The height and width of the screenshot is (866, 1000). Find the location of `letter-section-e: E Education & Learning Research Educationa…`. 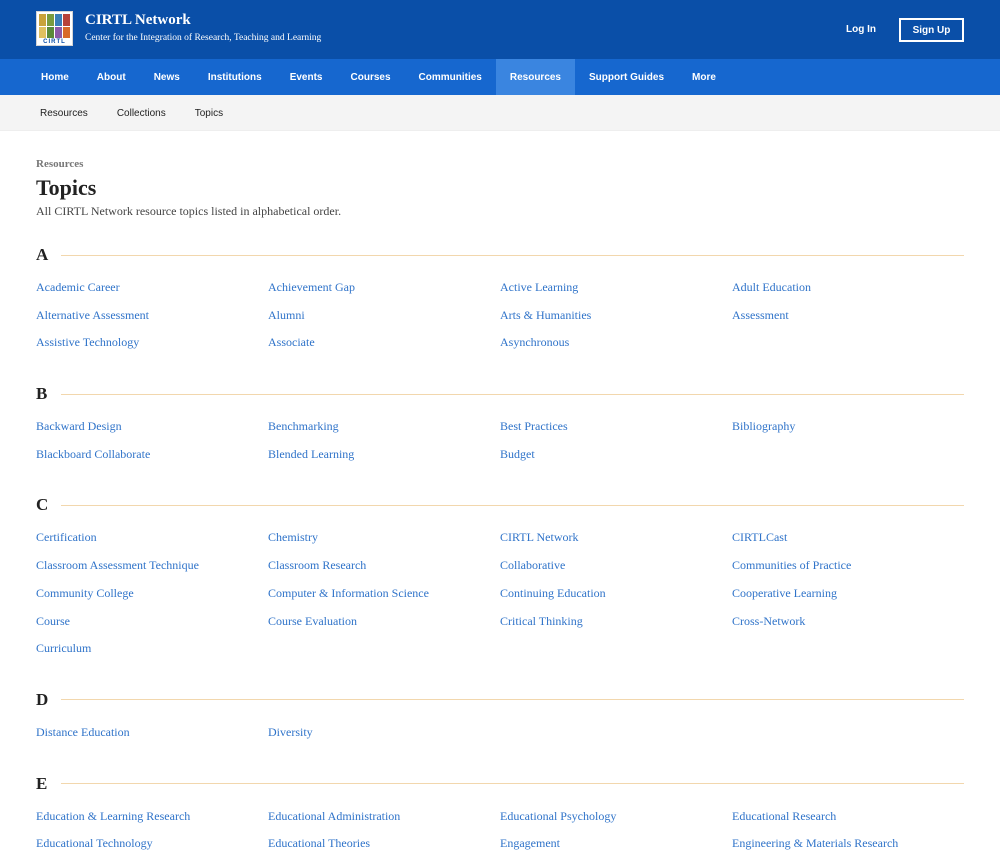

letter-section-e: E Education & Learning Research Educationa… is located at coordinates (500, 818).